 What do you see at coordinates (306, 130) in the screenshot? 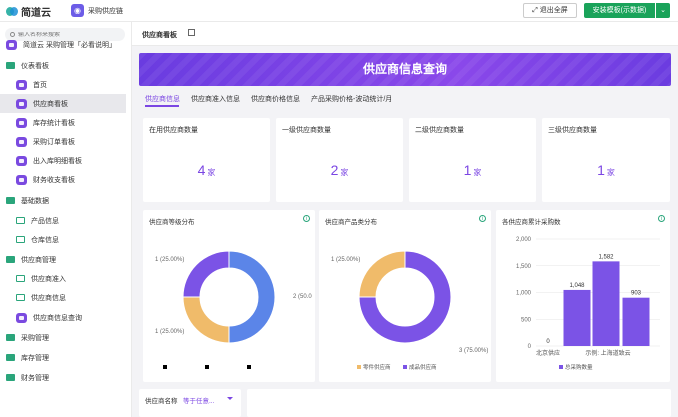
I see `kpi-label: 一级供应商数量` at bounding box center [306, 130].